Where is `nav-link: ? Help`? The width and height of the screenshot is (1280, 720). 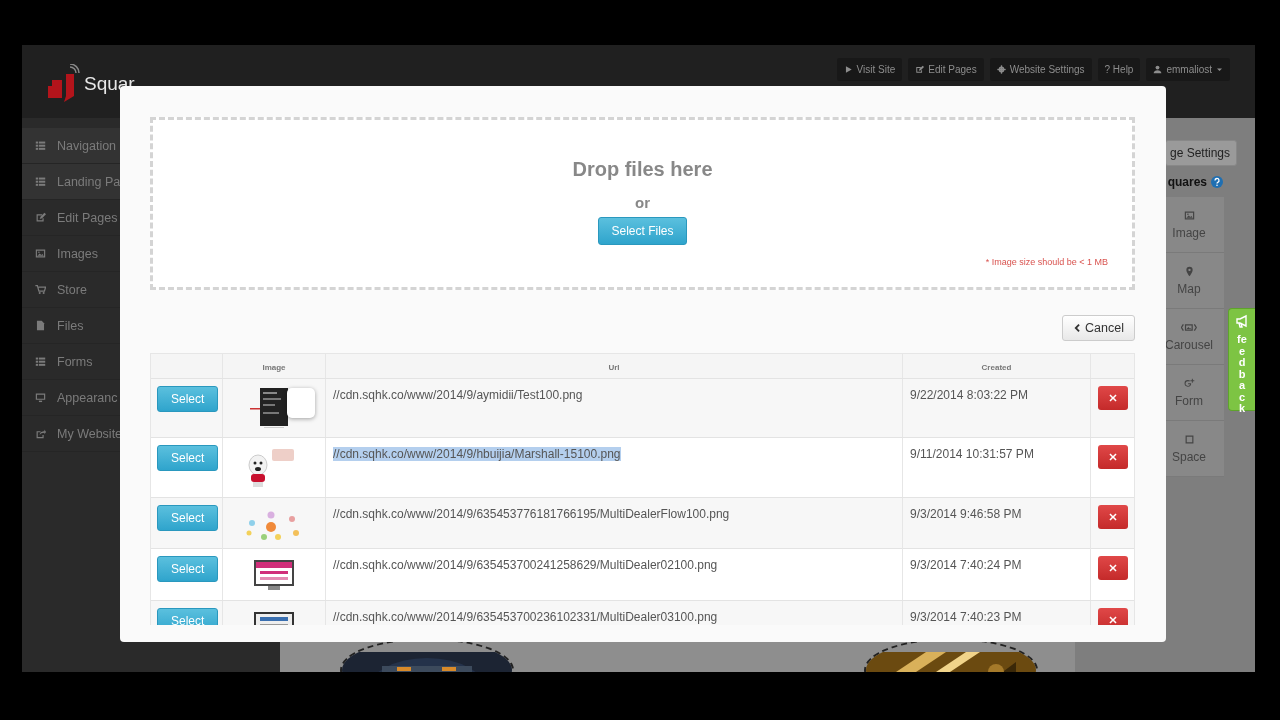 nav-link: ? Help is located at coordinates (1119, 69).